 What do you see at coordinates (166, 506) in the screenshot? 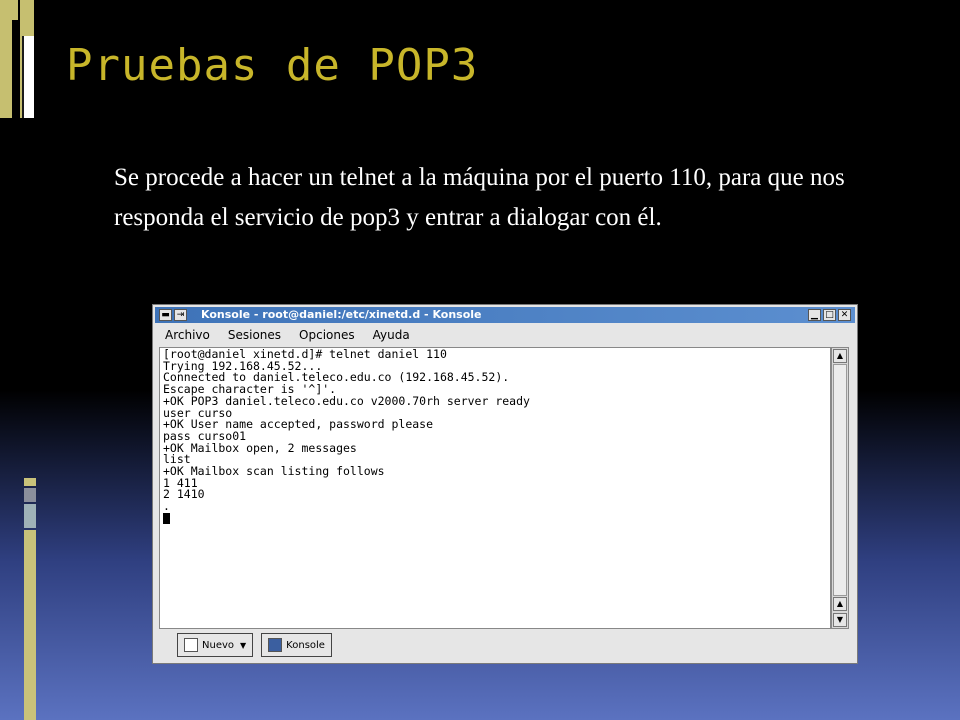
I see `terminal-line: .` at bounding box center [166, 506].